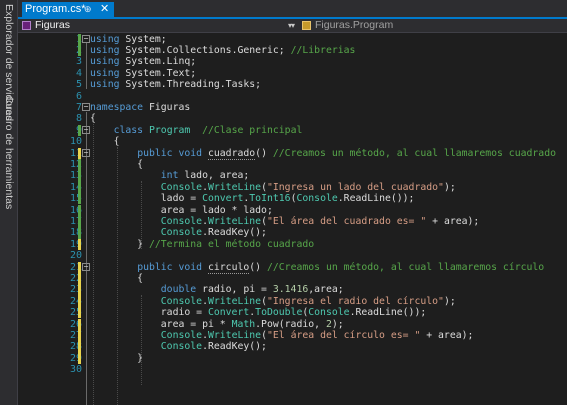 This screenshot has height=405, width=567. Describe the element at coordinates (376, 199) in the screenshot. I see `code-token: .ReadLine());` at that location.